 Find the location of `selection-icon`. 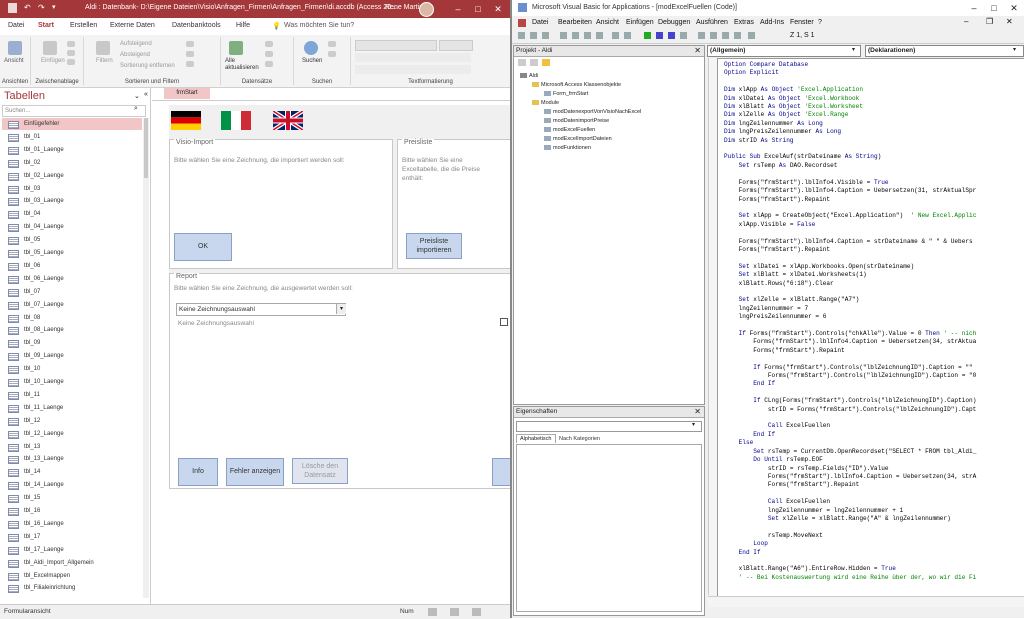

selection-icon is located at coordinates (190, 44).